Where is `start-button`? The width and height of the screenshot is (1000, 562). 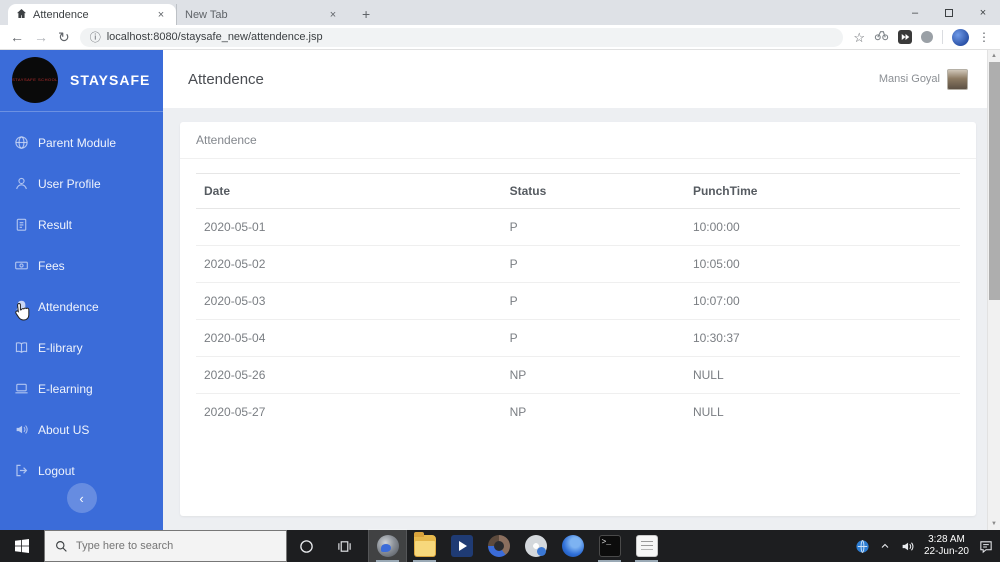
start-button is located at coordinates (22, 546).